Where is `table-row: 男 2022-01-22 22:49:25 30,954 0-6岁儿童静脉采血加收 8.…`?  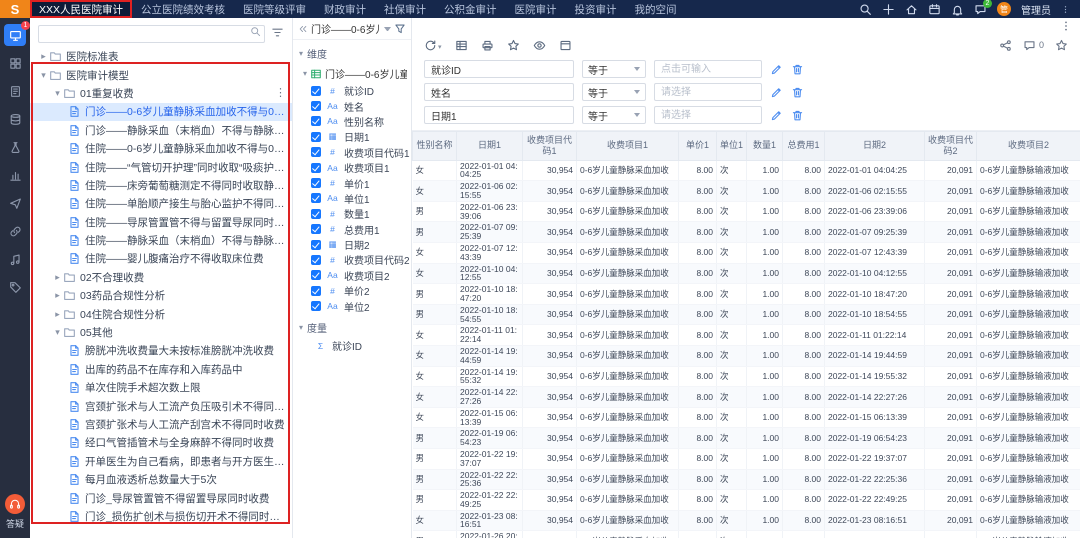
table-row: 男 2022-01-22 22:49:25 30,954 0-6岁儿童静脉采血加收 8.… is located at coordinates (746, 500).